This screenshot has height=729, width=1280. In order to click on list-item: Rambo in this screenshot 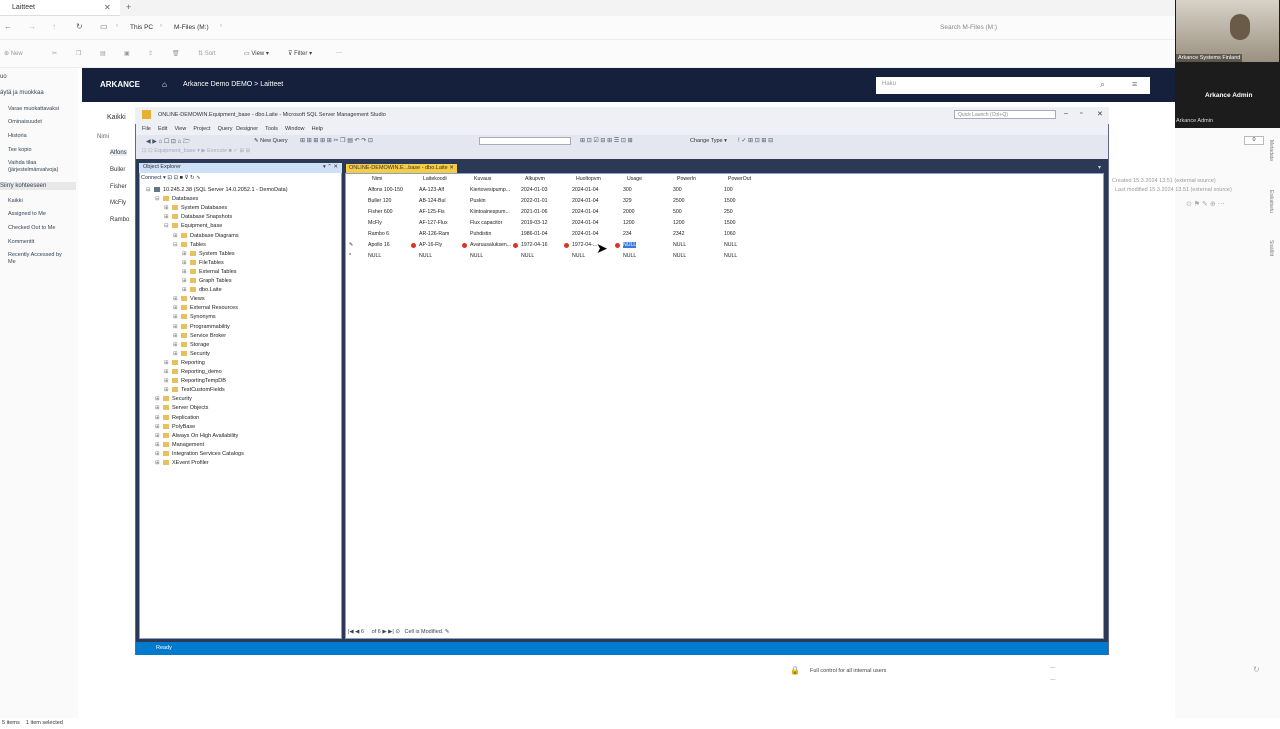, I will do `click(119, 220)`.